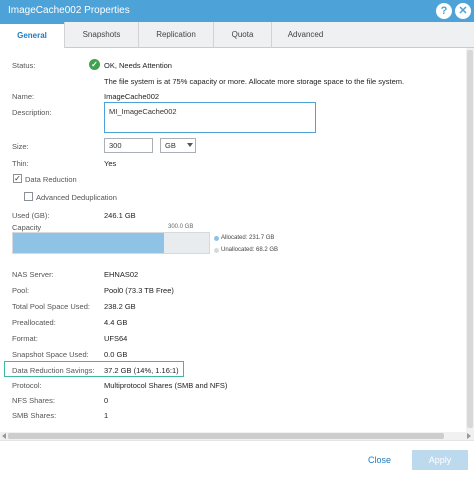 The width and height of the screenshot is (474, 478). What do you see at coordinates (444, 11) in the screenshot?
I see `help-icon: ?` at bounding box center [444, 11].